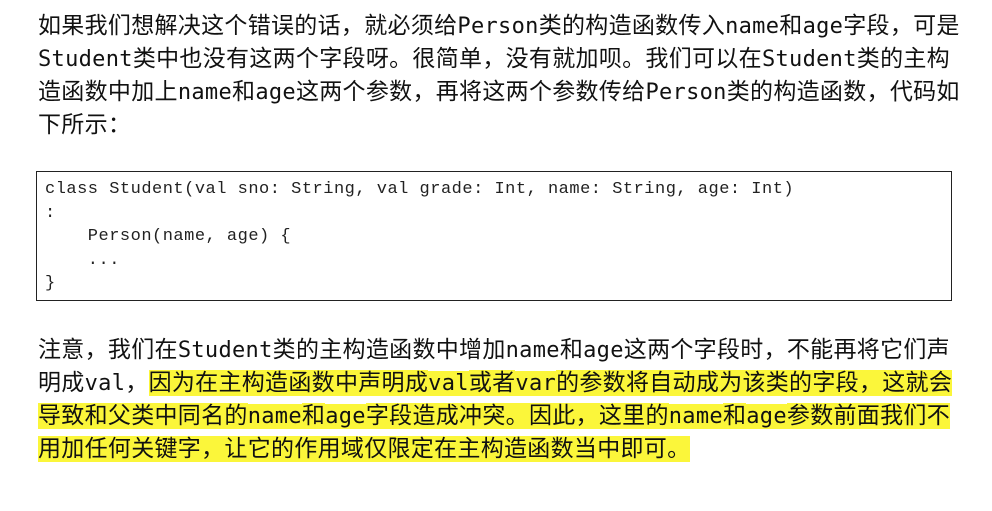 This screenshot has height=511, width=992. I want to click on highlighted-inline-code-var: var, so click(536, 383).